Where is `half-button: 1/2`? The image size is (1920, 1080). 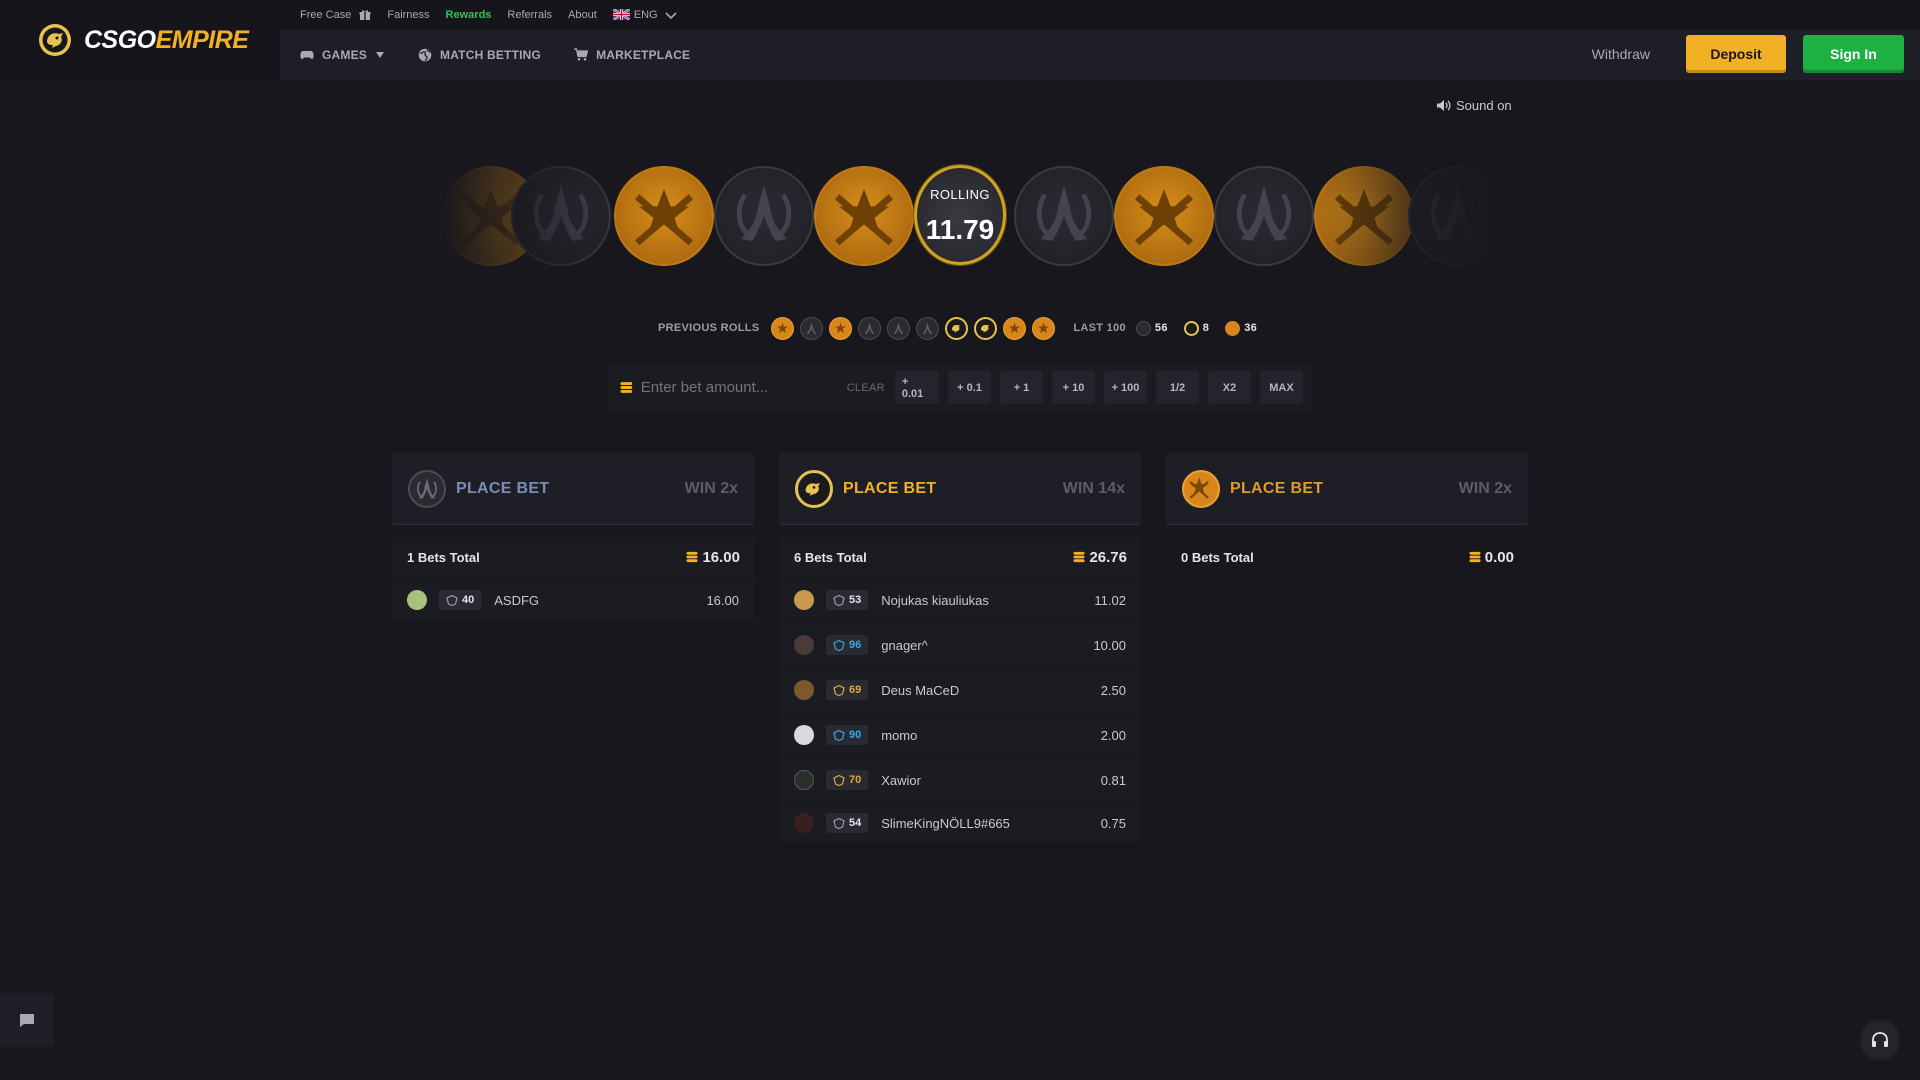
half-button: 1/2 is located at coordinates (1177, 387).